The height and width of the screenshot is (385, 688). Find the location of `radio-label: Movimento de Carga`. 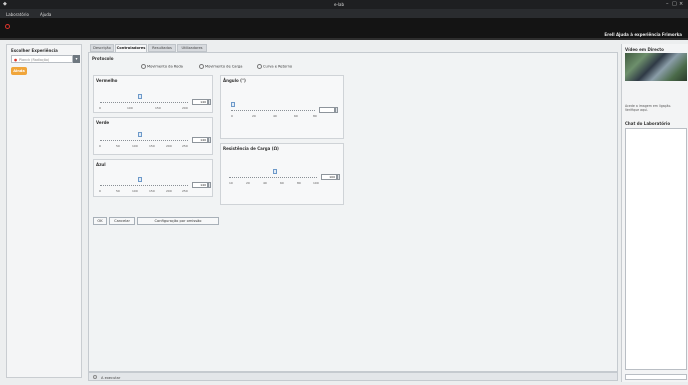

radio-label: Movimento de Carga is located at coordinates (224, 66).